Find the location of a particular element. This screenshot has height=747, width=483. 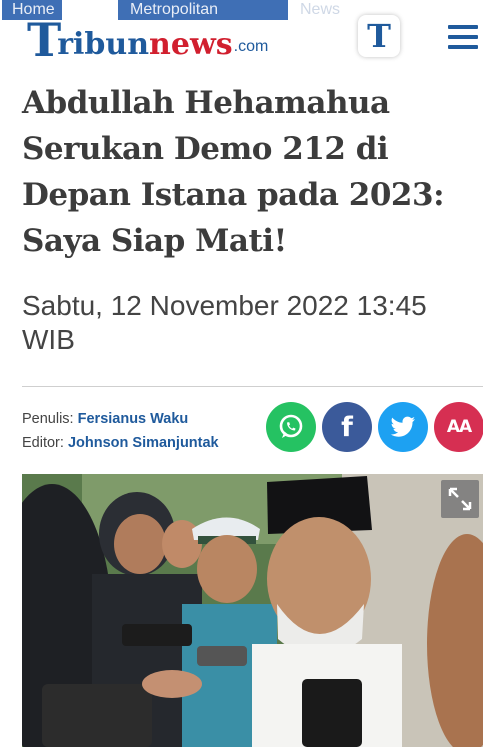

app-icon-button: T is located at coordinates (379, 36).